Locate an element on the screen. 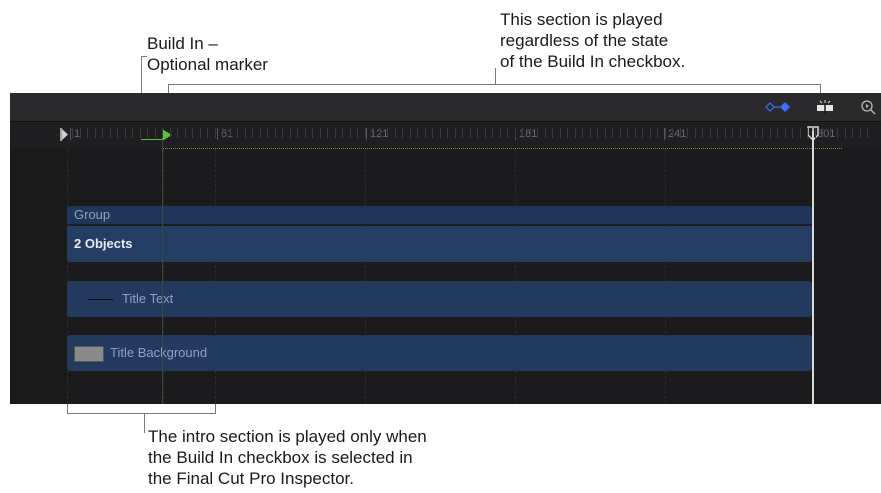 This screenshot has width=881, height=493. ruler-label: 241 is located at coordinates (675, 134).